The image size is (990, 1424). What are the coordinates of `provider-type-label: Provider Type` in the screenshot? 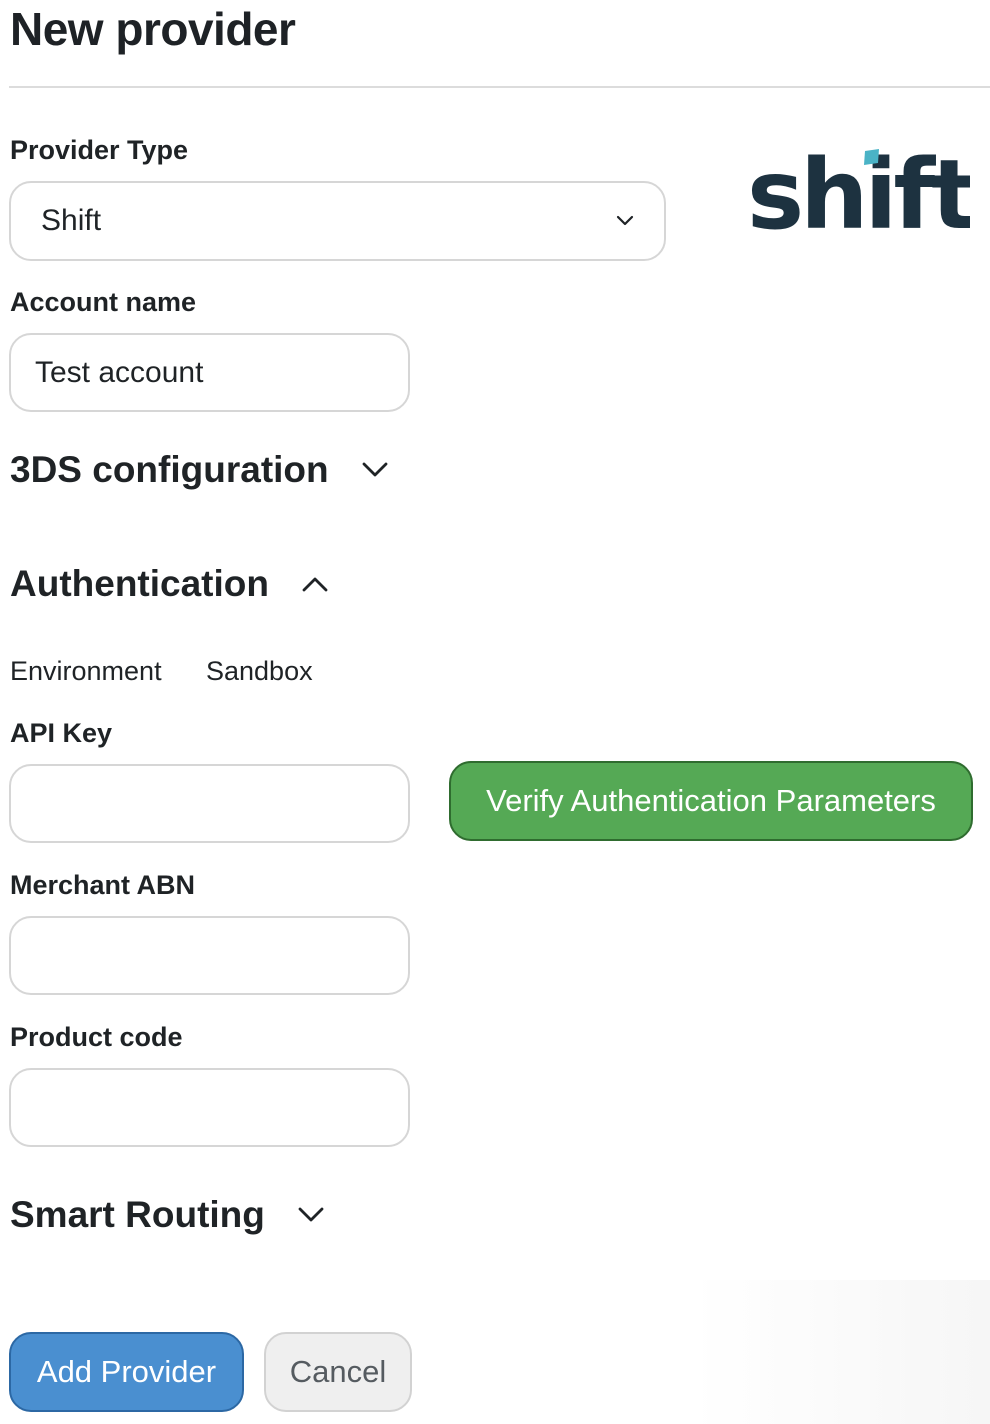 It's located at (99, 150).